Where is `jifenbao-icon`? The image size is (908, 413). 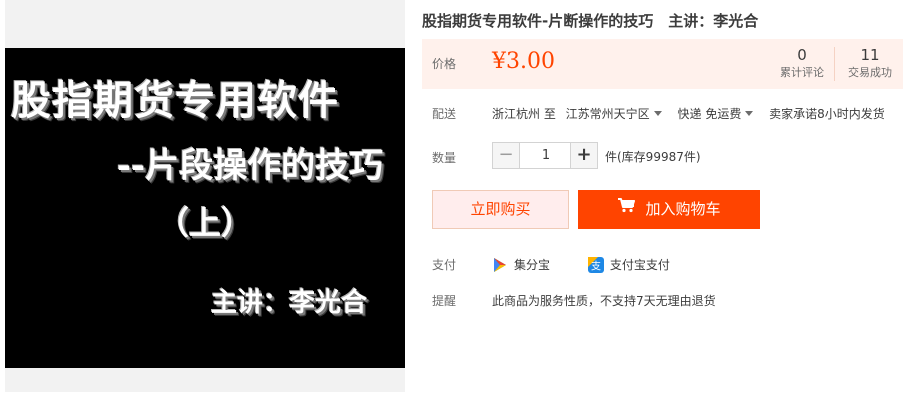
jifenbao-icon is located at coordinates (500, 265).